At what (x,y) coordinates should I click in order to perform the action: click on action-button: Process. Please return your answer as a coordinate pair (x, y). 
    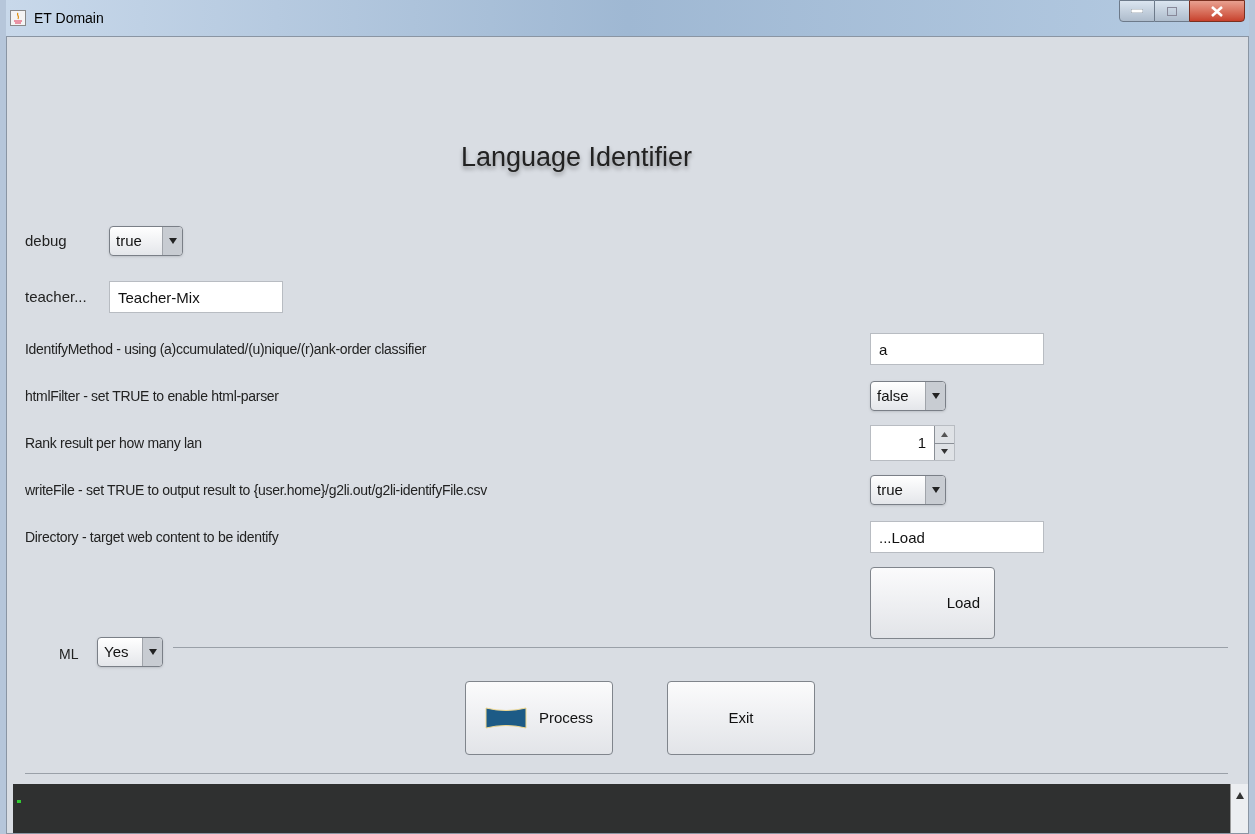
    Looking at the image, I should click on (539, 718).